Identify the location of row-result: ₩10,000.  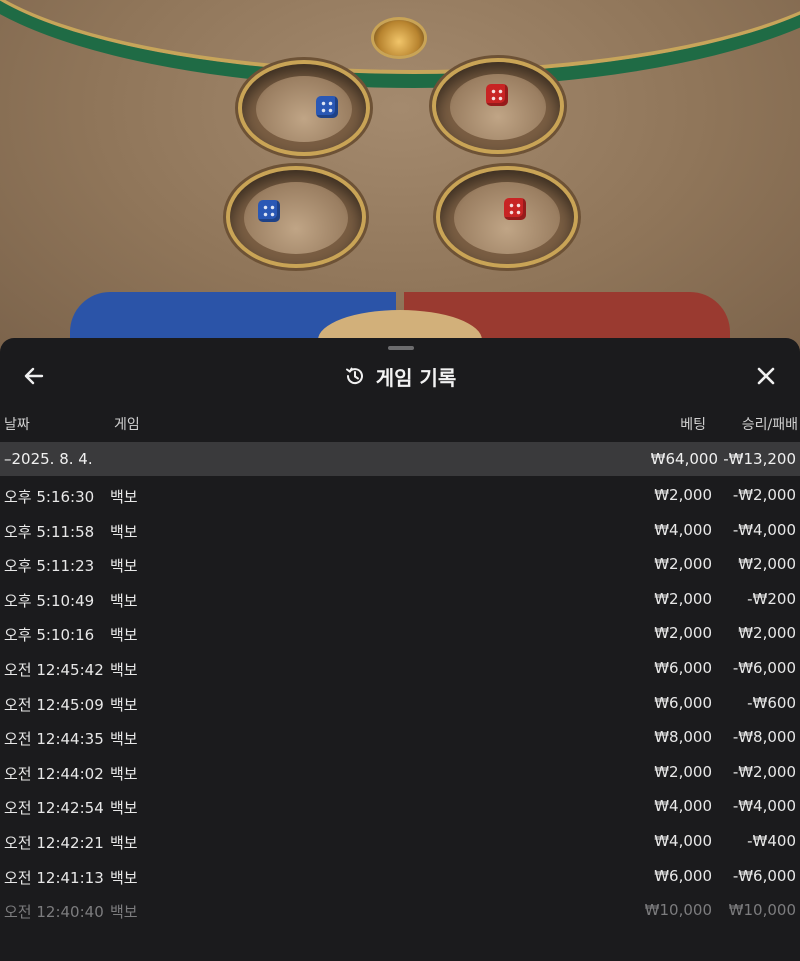
(762, 910).